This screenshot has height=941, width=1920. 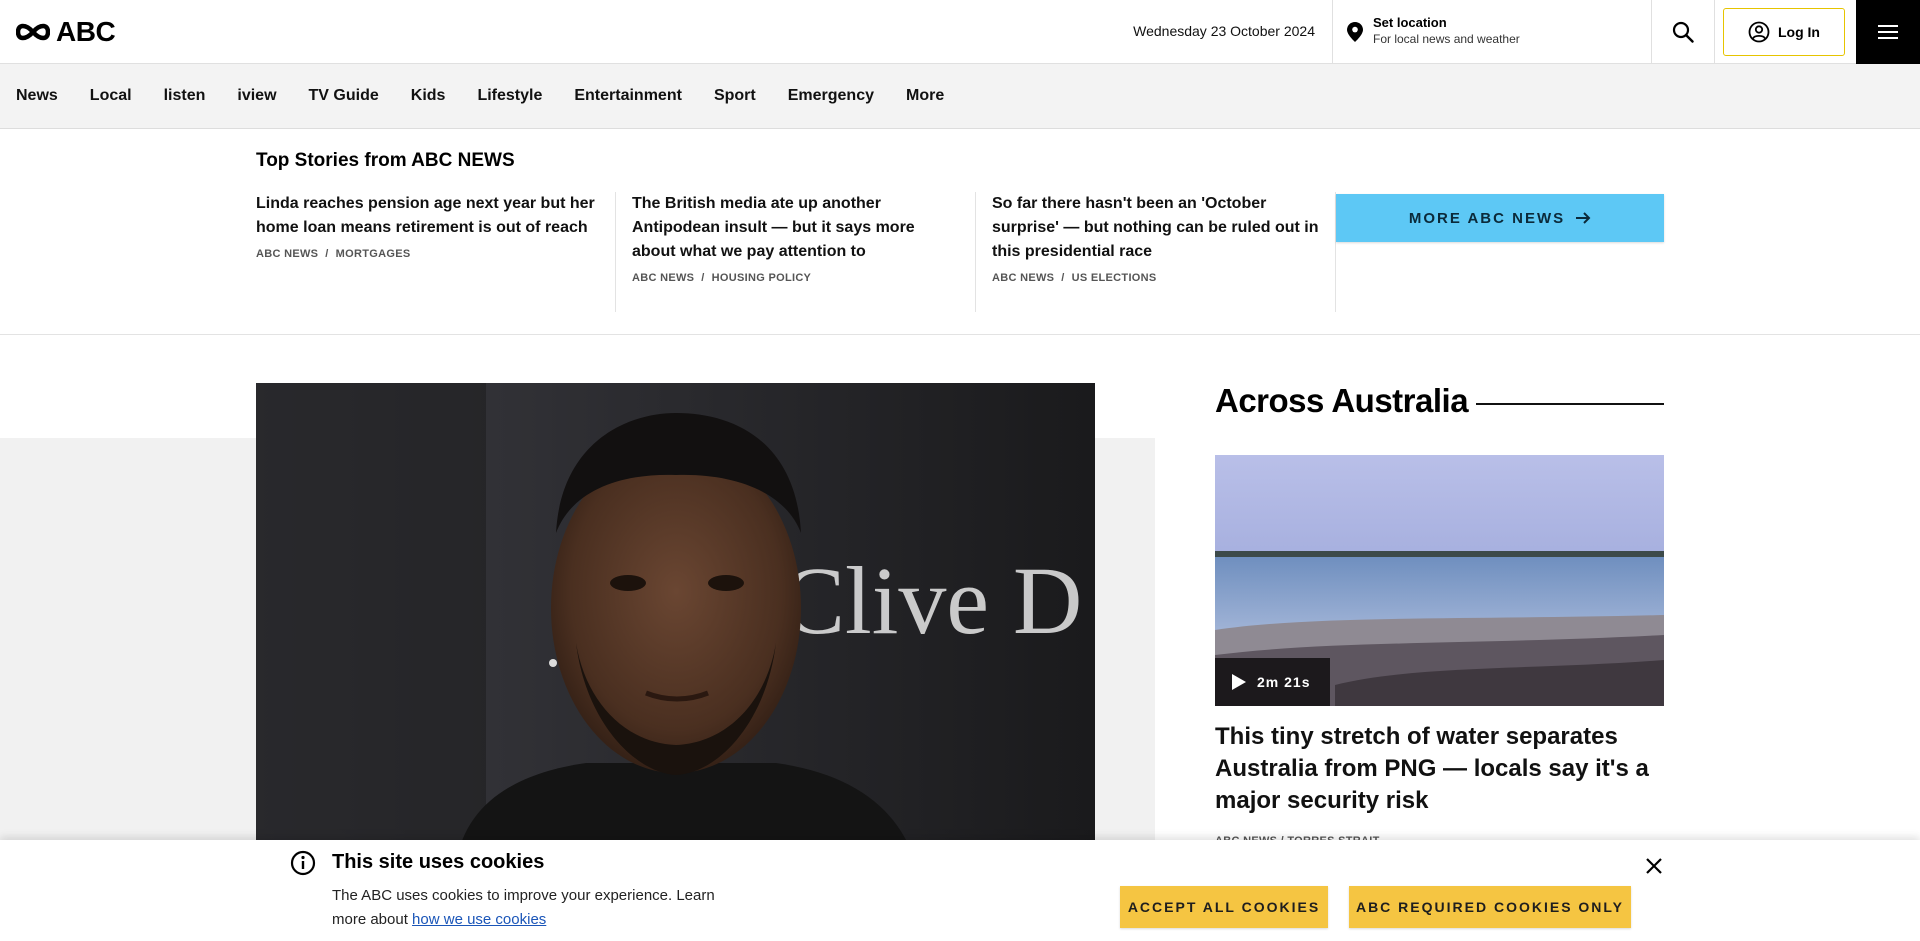 I want to click on cookie-banner, so click(x=960, y=890).